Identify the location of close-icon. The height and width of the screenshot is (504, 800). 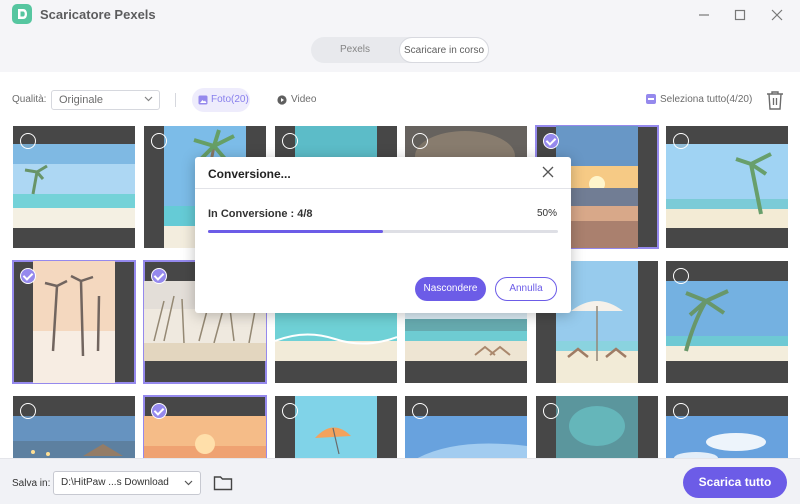
(548, 172).